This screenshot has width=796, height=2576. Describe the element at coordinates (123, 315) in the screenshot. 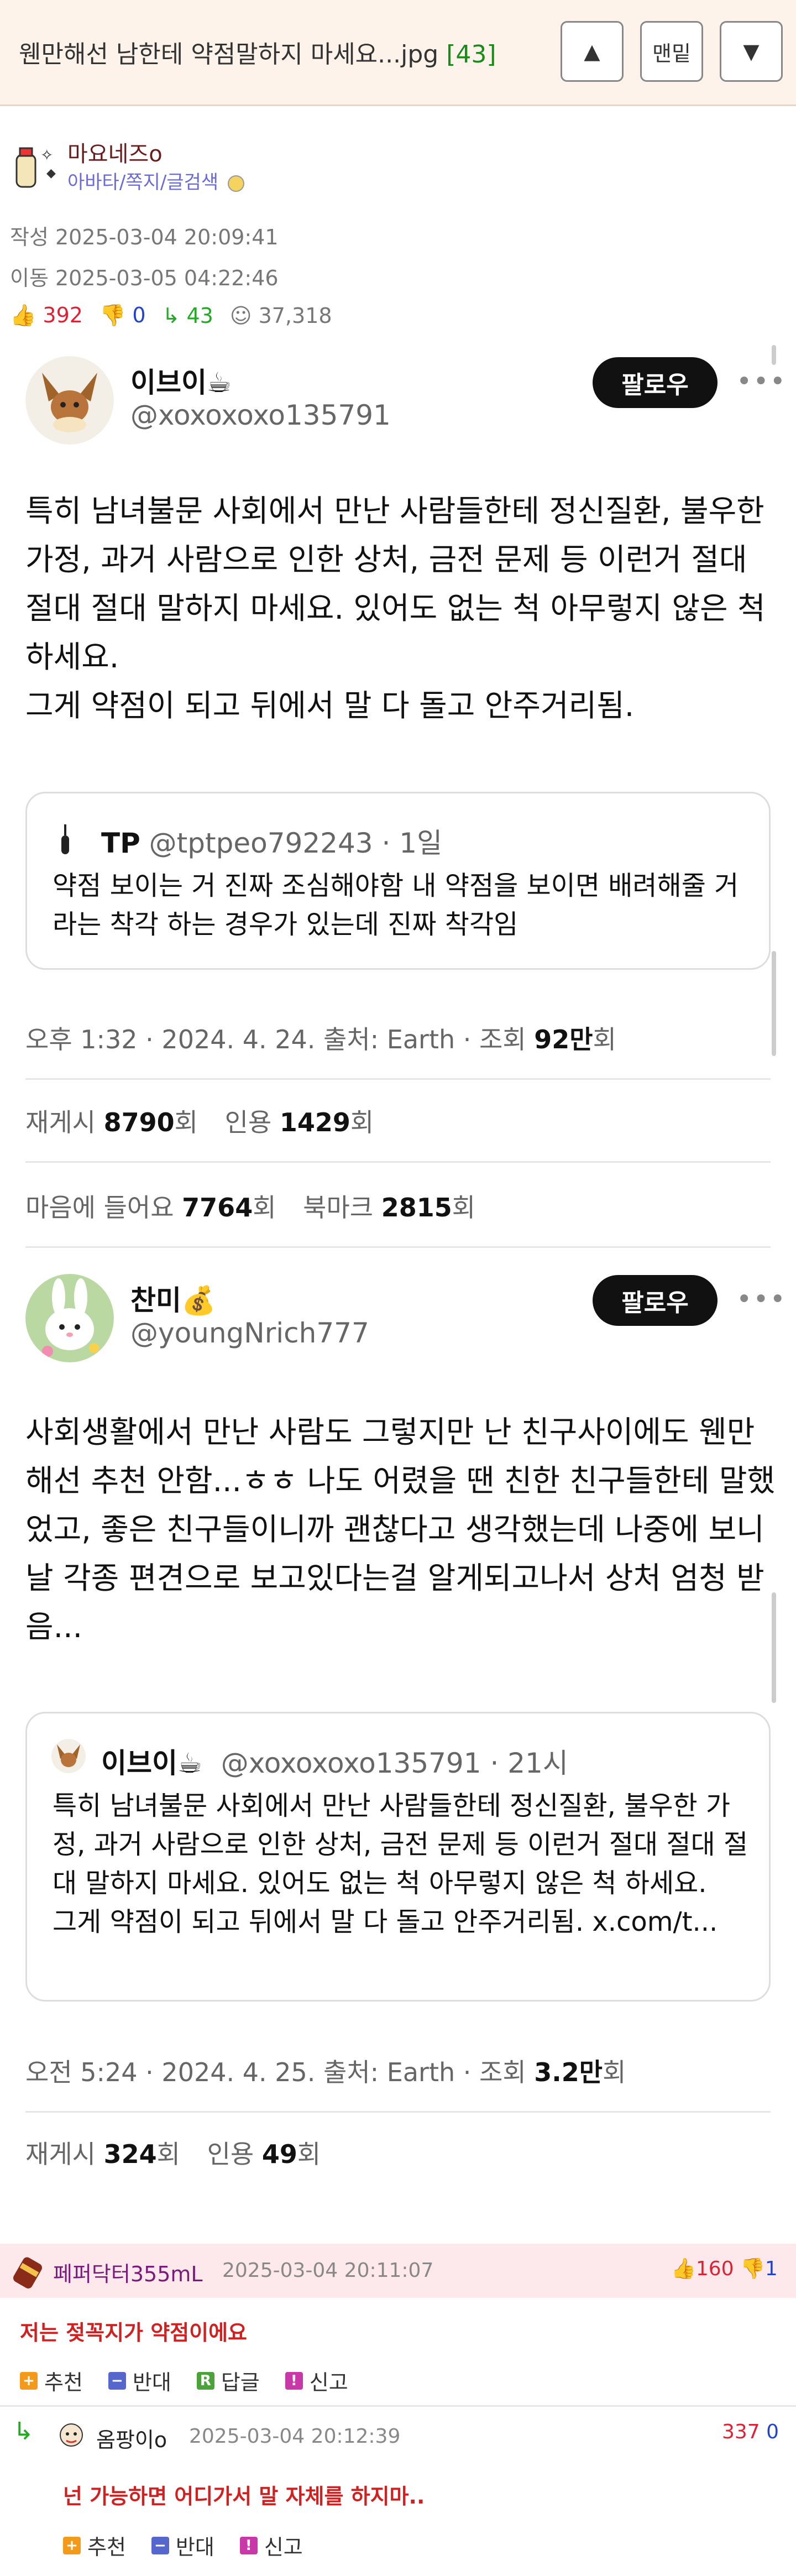

I see `downvote-stat: 👎 0` at that location.